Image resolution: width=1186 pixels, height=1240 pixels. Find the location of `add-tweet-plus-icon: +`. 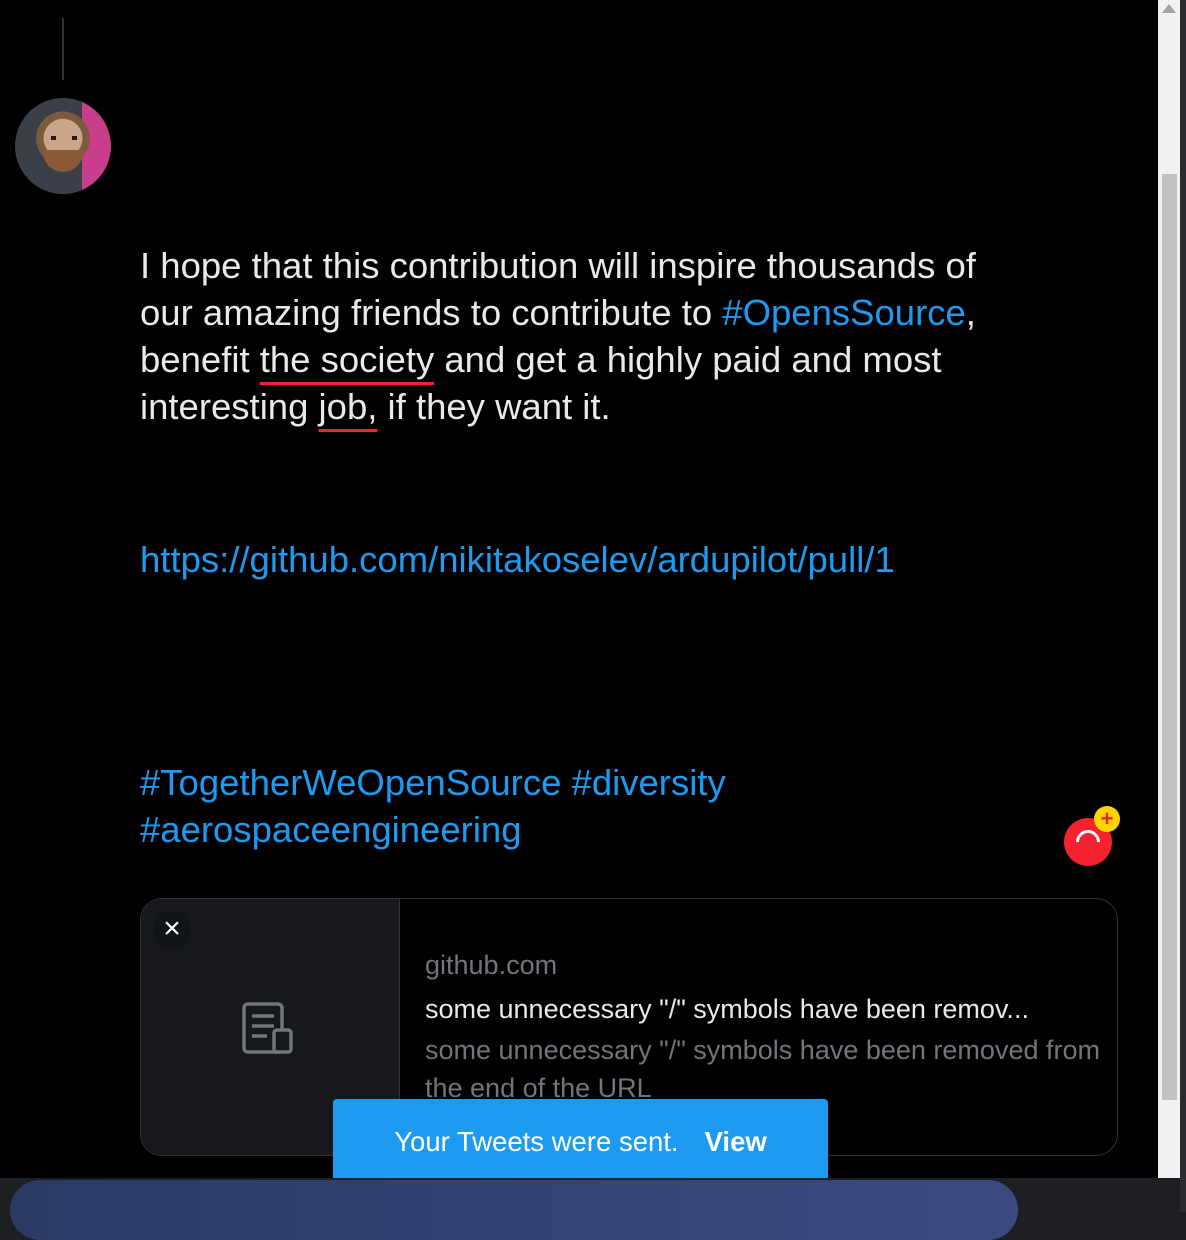

add-tweet-plus-icon: + is located at coordinates (1107, 819).